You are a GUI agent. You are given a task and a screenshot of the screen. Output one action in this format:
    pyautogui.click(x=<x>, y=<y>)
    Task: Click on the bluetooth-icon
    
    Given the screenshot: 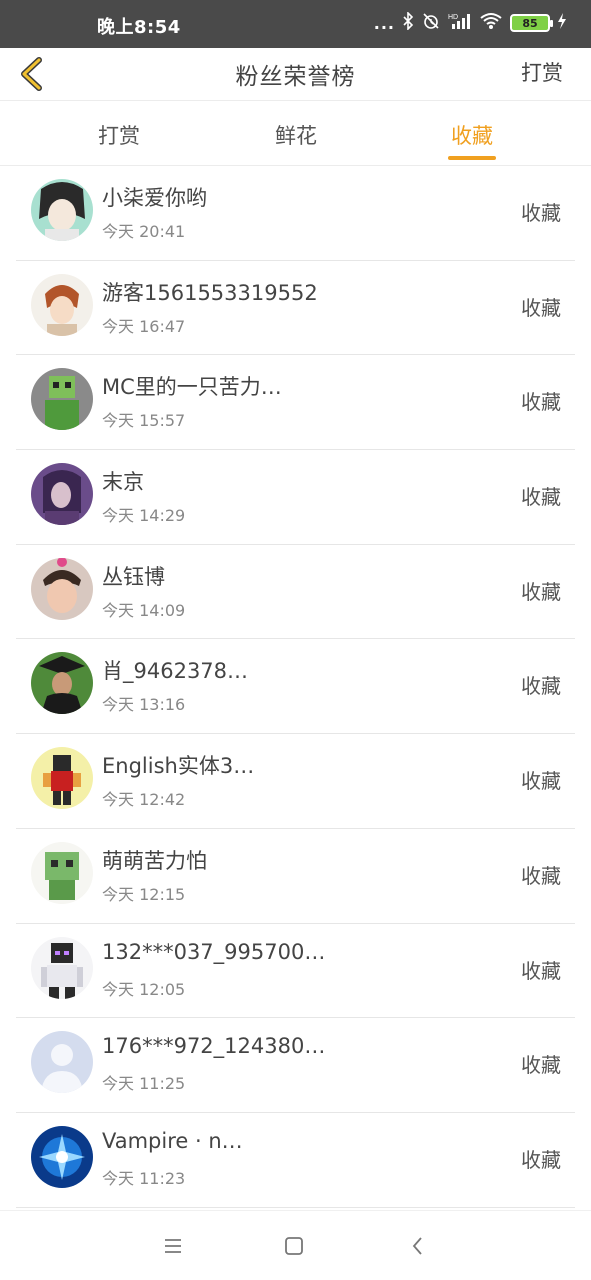 What is the action you would take?
    pyautogui.click(x=408, y=22)
    